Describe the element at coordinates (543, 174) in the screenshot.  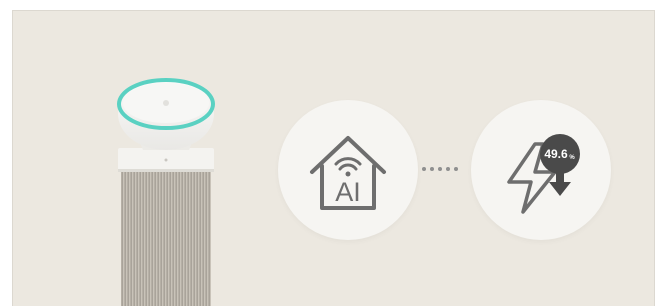
I see `lightning-bolt-down-arrow-icon: 49.6 %` at that location.